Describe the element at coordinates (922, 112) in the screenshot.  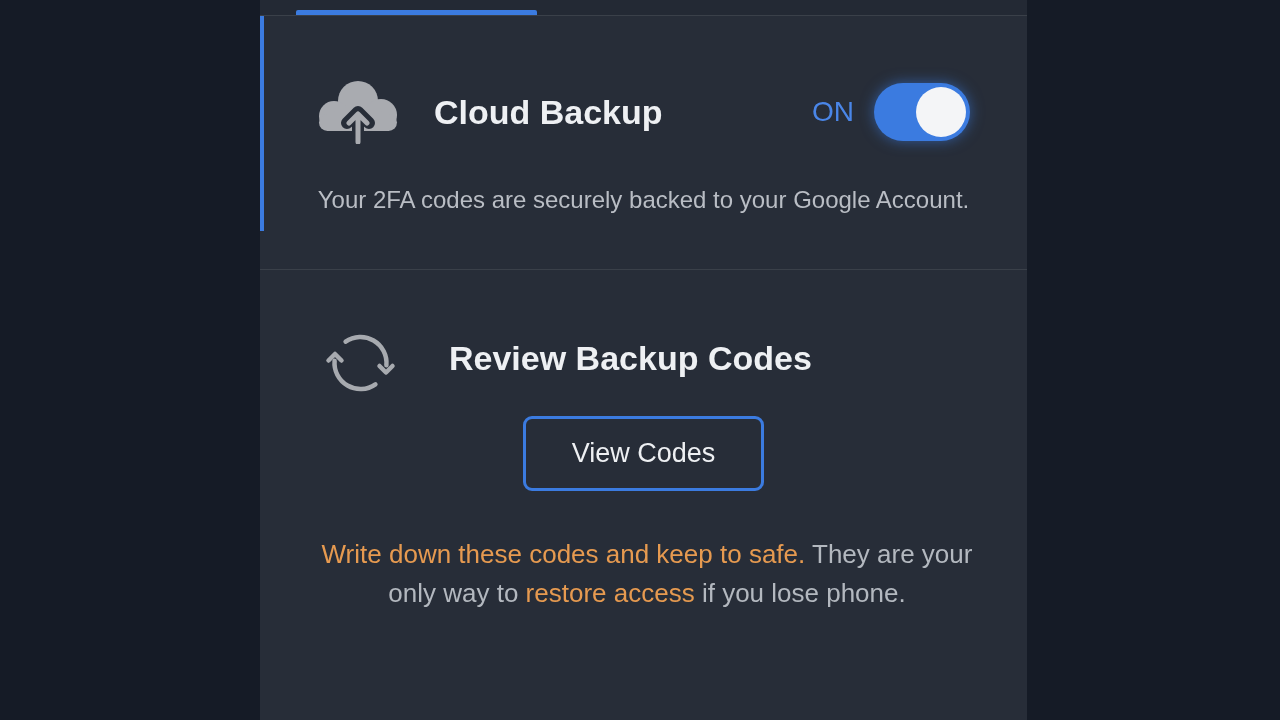
I see `toggle-switch` at that location.